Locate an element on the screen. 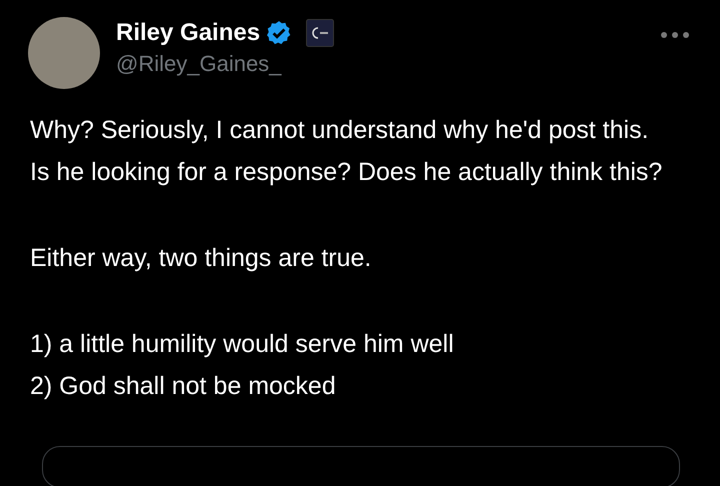 The width and height of the screenshot is (720, 486). author-name: Riley Gaines is located at coordinates (188, 33).